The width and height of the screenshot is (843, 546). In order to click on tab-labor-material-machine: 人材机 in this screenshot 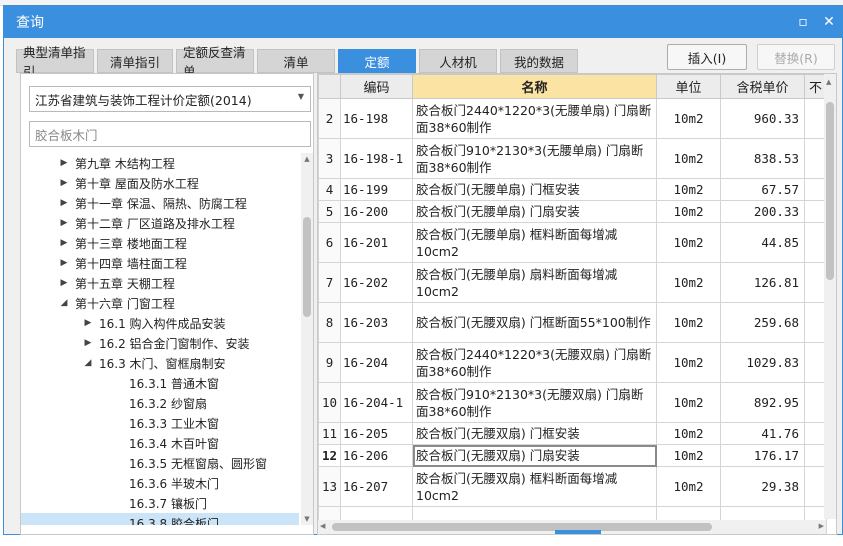, I will do `click(458, 61)`.